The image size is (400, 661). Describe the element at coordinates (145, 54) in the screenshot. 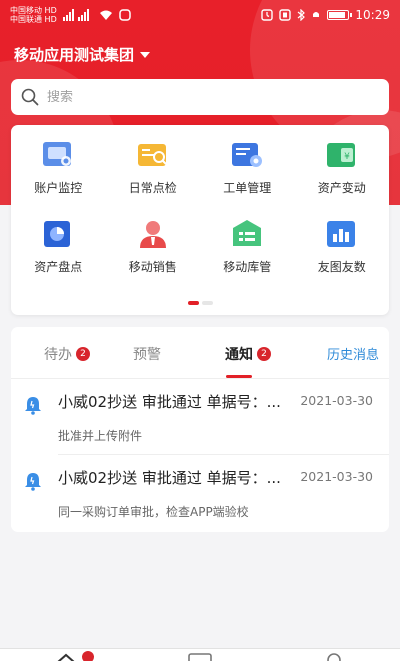

I see `caret-down-icon` at that location.